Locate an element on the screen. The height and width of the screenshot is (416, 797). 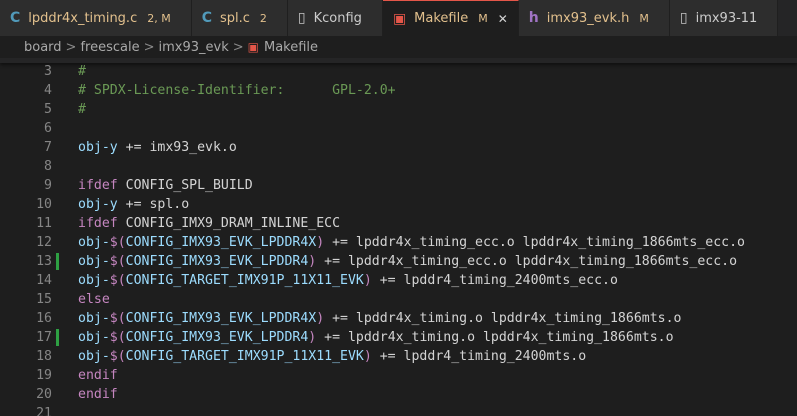
tab-label: lpddr4x_timing.c is located at coordinates (83, 18).